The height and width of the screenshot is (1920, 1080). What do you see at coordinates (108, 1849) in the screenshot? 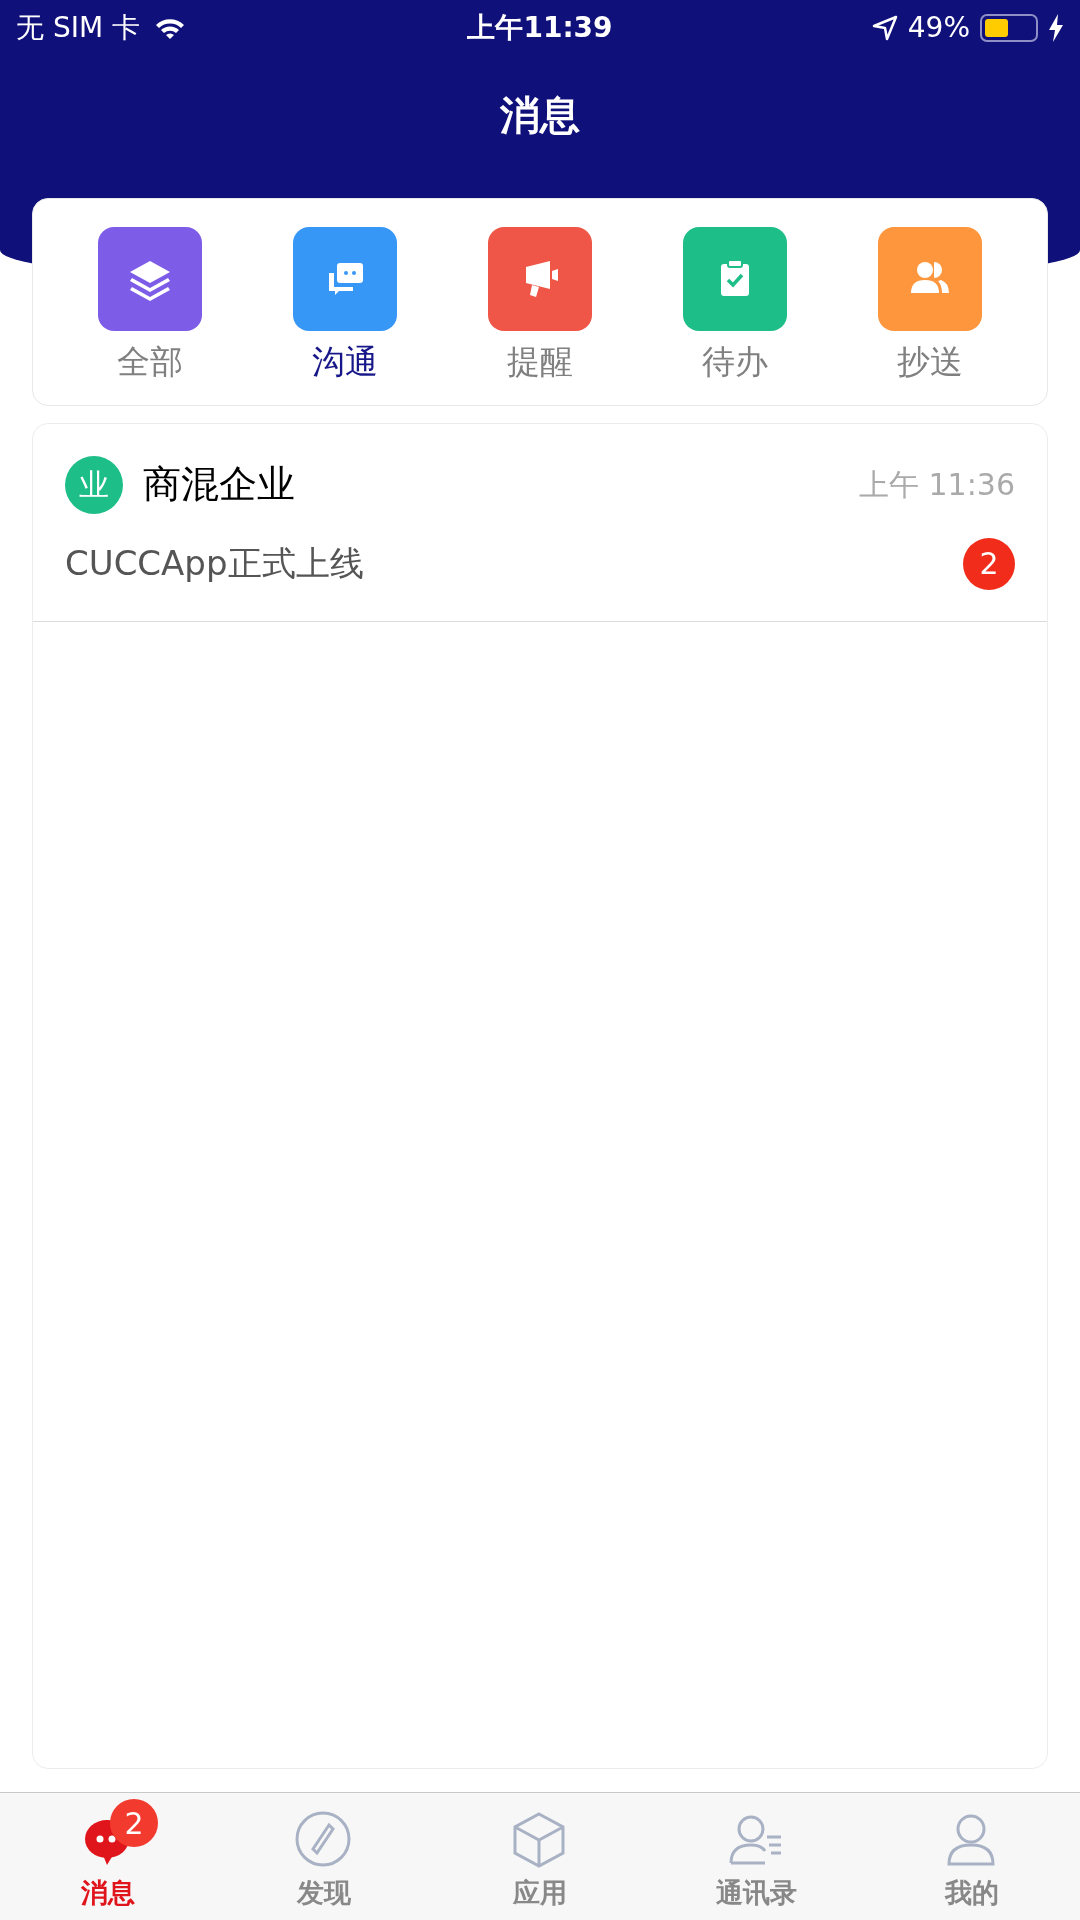
I see `bottom-tab: 消息 2` at bounding box center [108, 1849].